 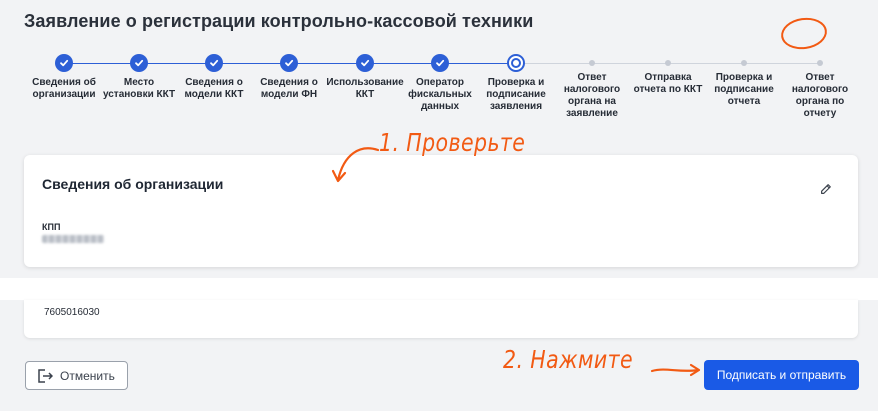 I want to click on inn-value: 7605016030, so click(x=72, y=312).